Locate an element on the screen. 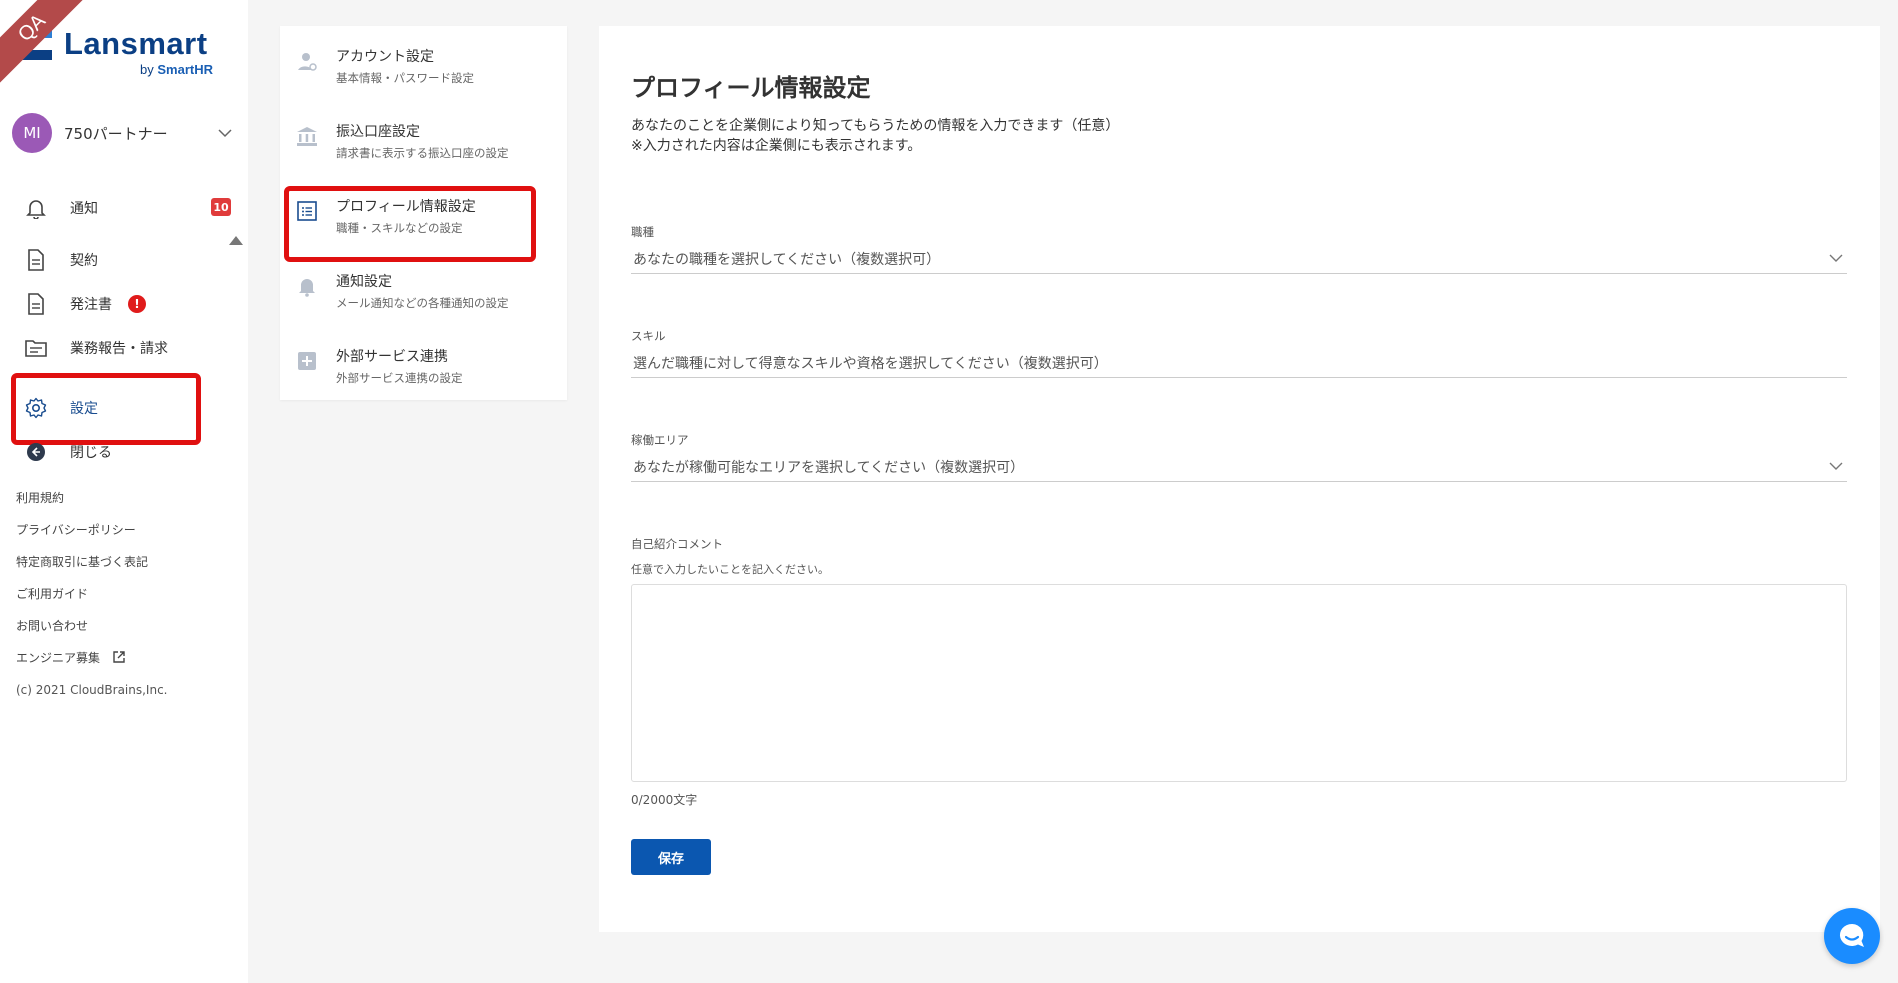 This screenshot has height=983, width=1898. info-alert-icon: ! is located at coordinates (137, 304).